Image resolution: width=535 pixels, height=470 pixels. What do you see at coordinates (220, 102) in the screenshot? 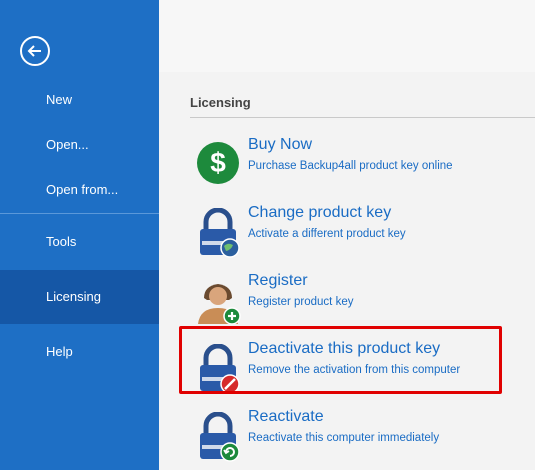
I see `section-title: Licensing` at bounding box center [220, 102].